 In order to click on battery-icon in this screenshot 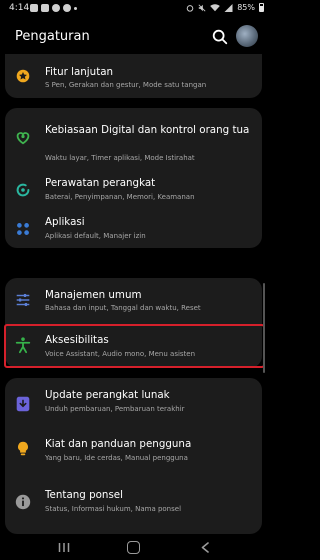, I will do `click(261, 7)`.